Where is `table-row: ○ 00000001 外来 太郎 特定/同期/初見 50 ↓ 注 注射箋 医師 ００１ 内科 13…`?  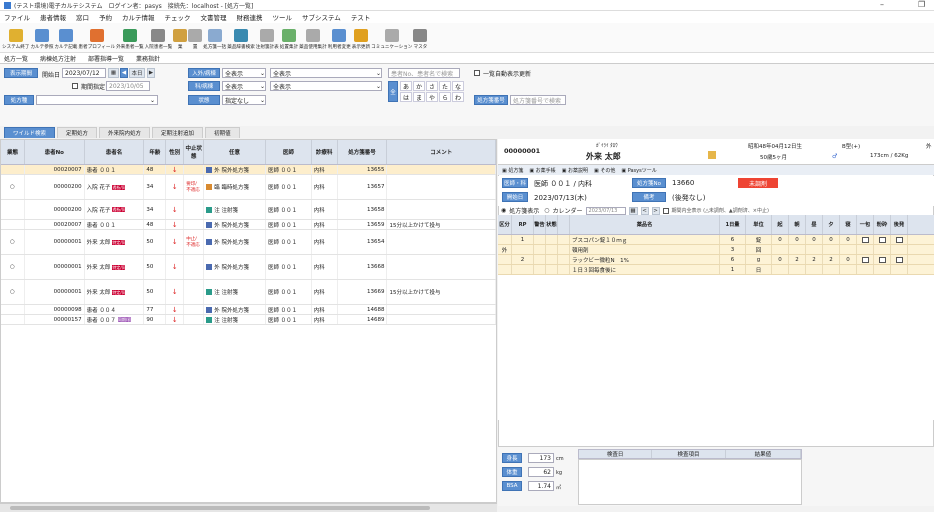
table-row: ○ 00000001 外来 太郎 特定/同期/初見 50 ↓ 注 注射箋 医師 ００１ 内科 13… is located at coordinates (248, 292).